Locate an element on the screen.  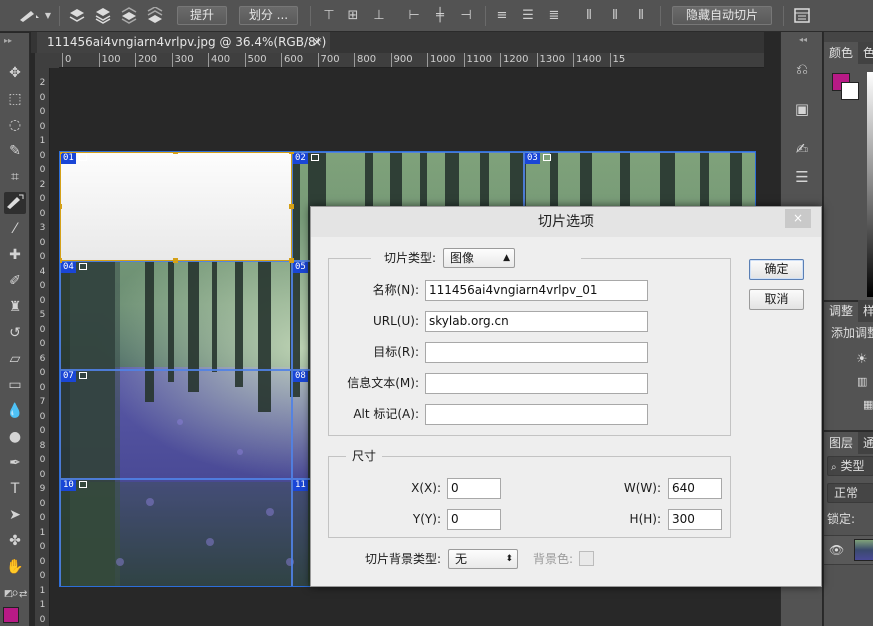
foreground-color-swatch is located at coordinates (11, 615).